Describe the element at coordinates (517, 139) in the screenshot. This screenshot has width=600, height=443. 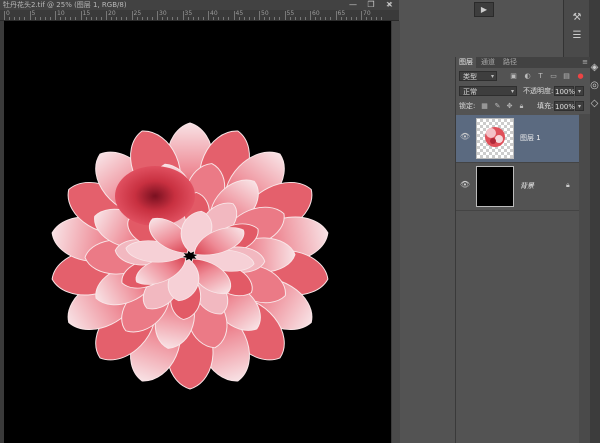
I see `layer-row-1: 👁︎ 图层 1` at that location.